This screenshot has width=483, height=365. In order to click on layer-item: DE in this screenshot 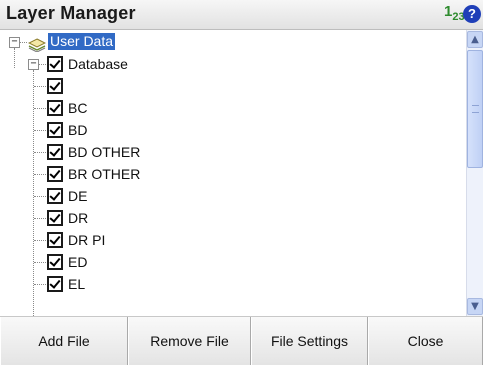, I will do `click(233, 196)`.